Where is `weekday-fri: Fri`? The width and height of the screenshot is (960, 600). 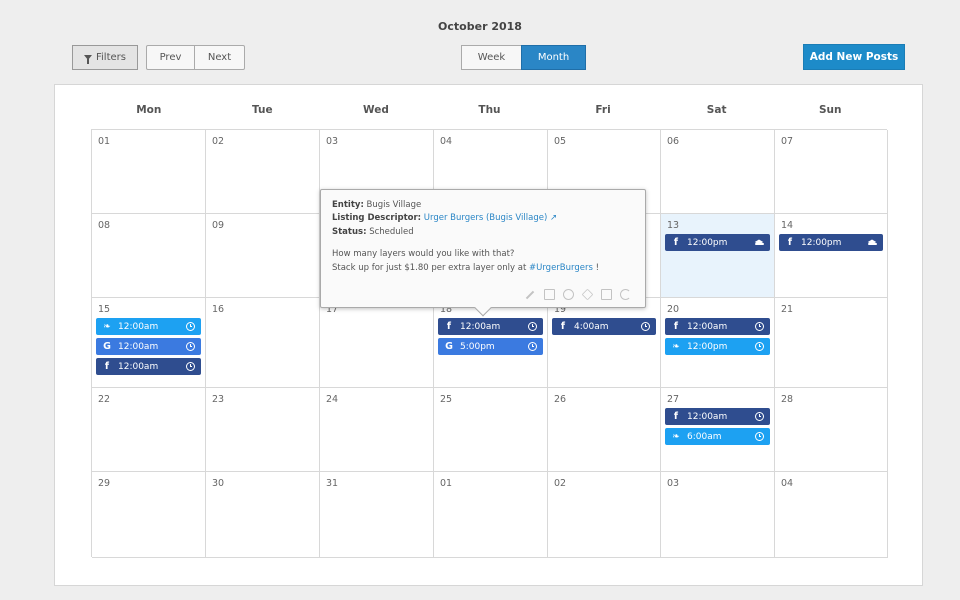 weekday-fri: Fri is located at coordinates (603, 110).